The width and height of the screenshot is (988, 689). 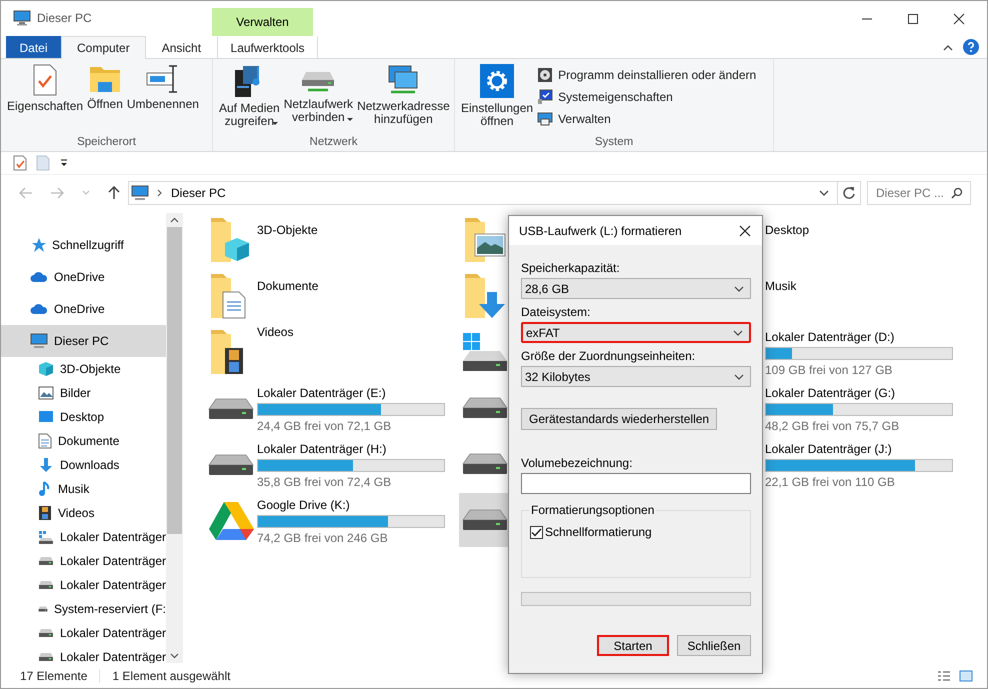 I want to click on nav-item: Dokumente, so click(x=83, y=441).